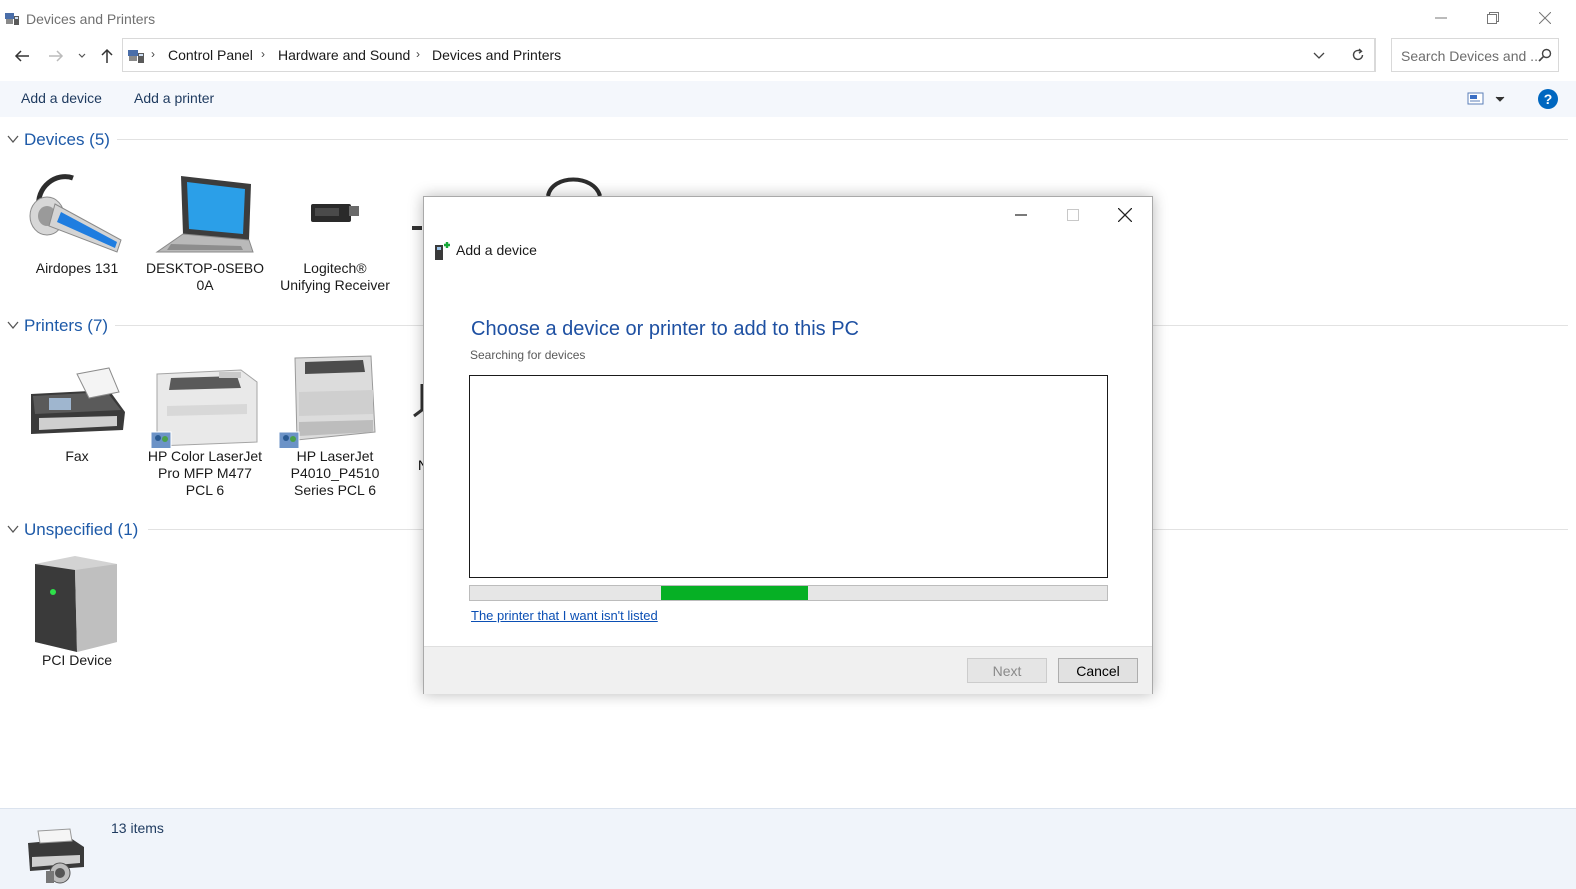  I want to click on device-desktop-0sebo0a: DESKTOP-0SEBO 0A, so click(205, 229).